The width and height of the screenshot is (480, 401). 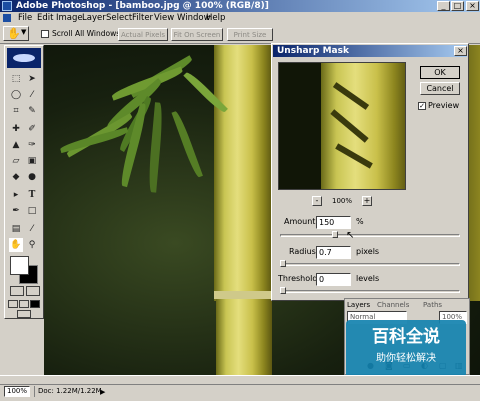 What do you see at coordinates (443, 6) in the screenshot?
I see `minimize-button: _` at bounding box center [443, 6].